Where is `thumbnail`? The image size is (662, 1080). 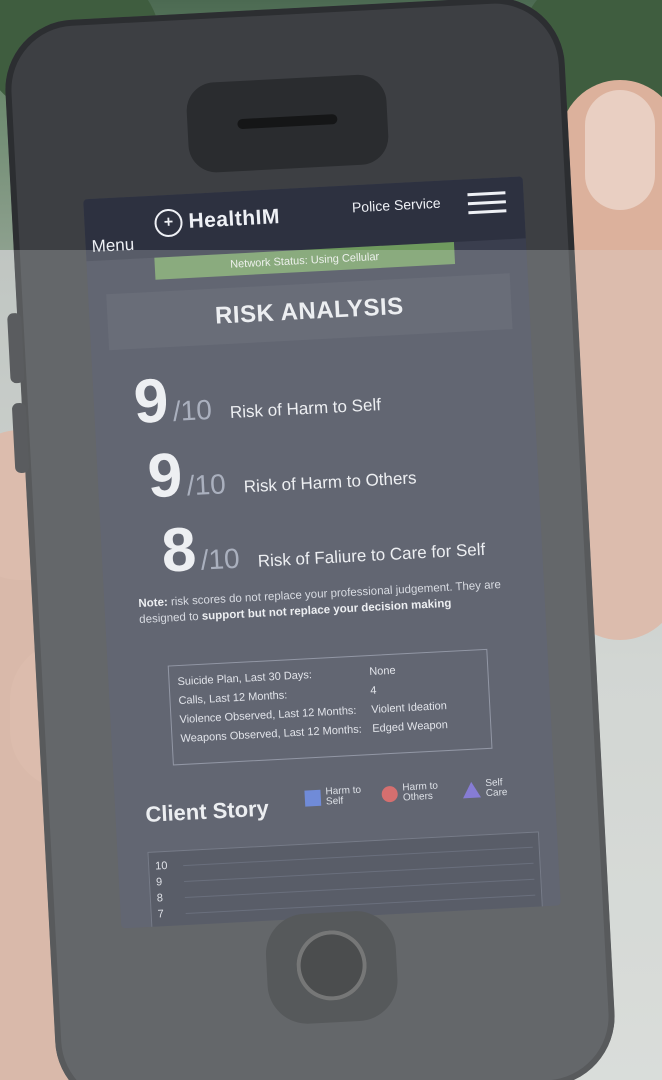 thumbnail is located at coordinates (620, 150).